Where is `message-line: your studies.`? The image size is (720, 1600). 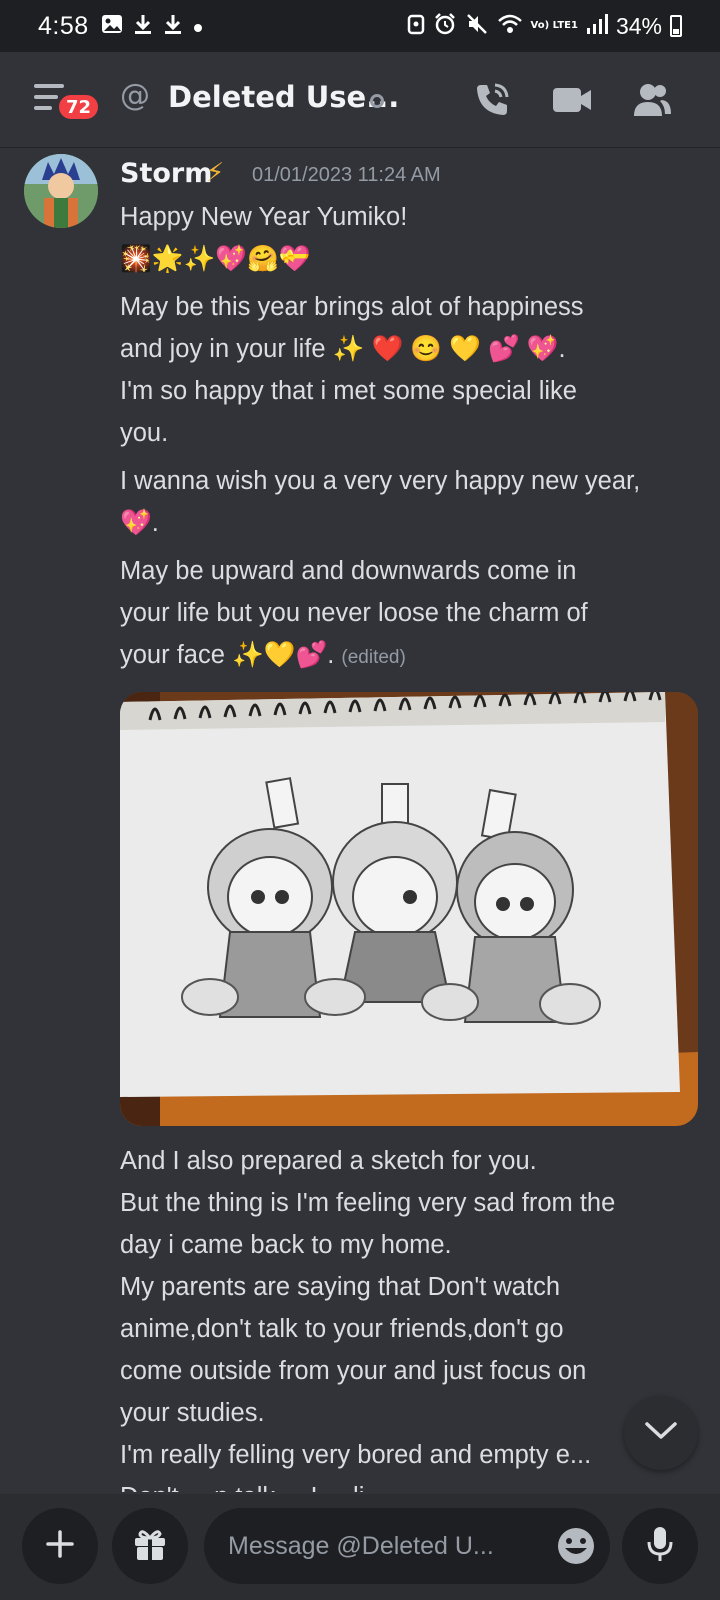 message-line: your studies. is located at coordinates (192, 1413).